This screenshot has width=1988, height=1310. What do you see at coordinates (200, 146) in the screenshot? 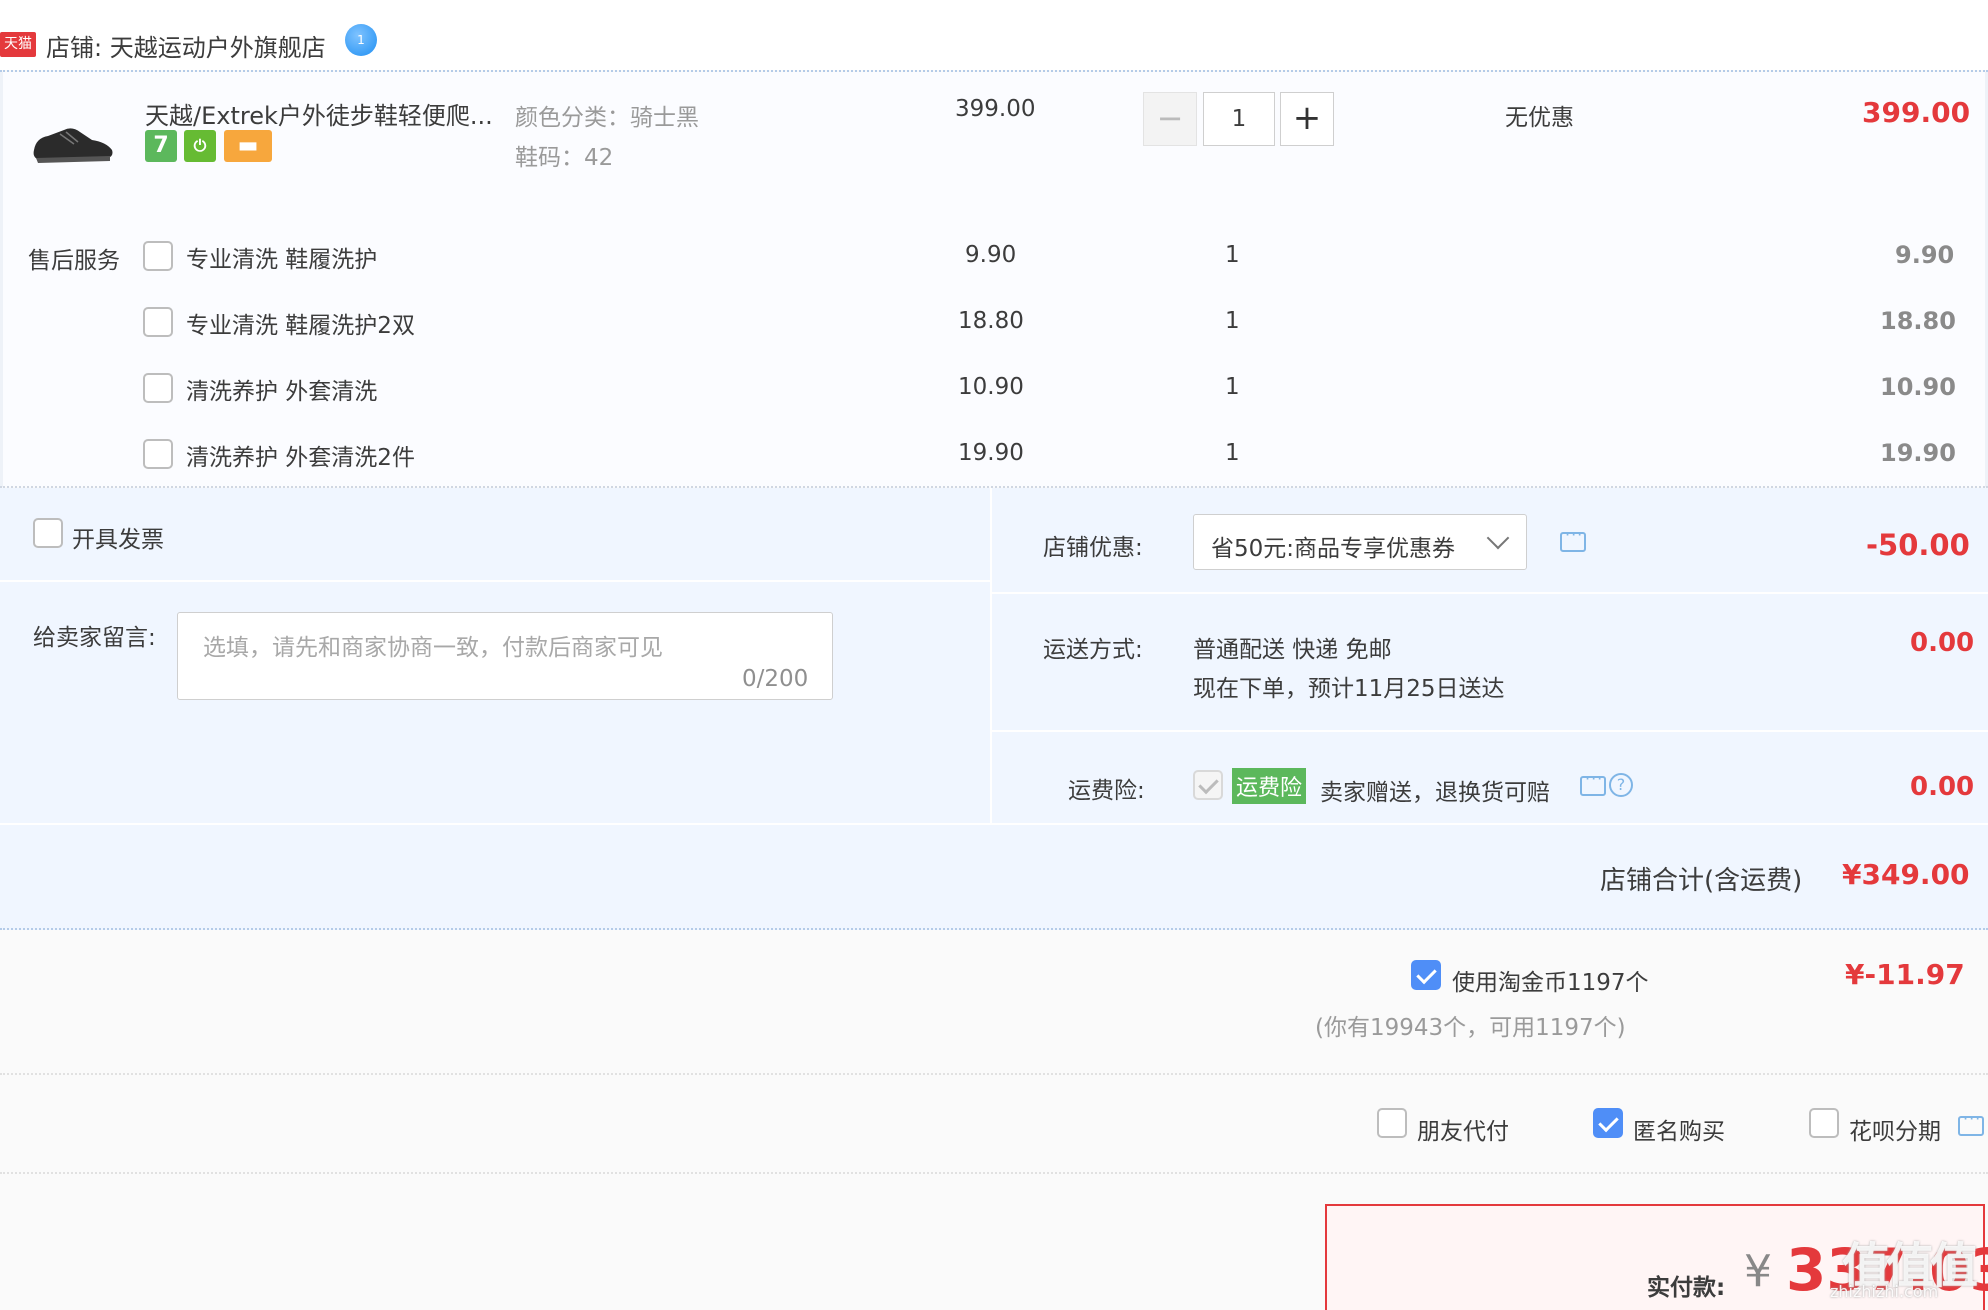
I see `plug-icon: ⏻` at bounding box center [200, 146].